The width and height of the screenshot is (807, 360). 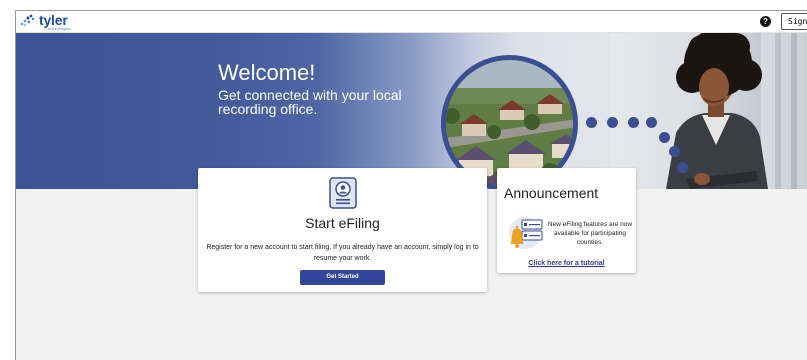 I want to click on document-profile-icon, so click(x=343, y=193).